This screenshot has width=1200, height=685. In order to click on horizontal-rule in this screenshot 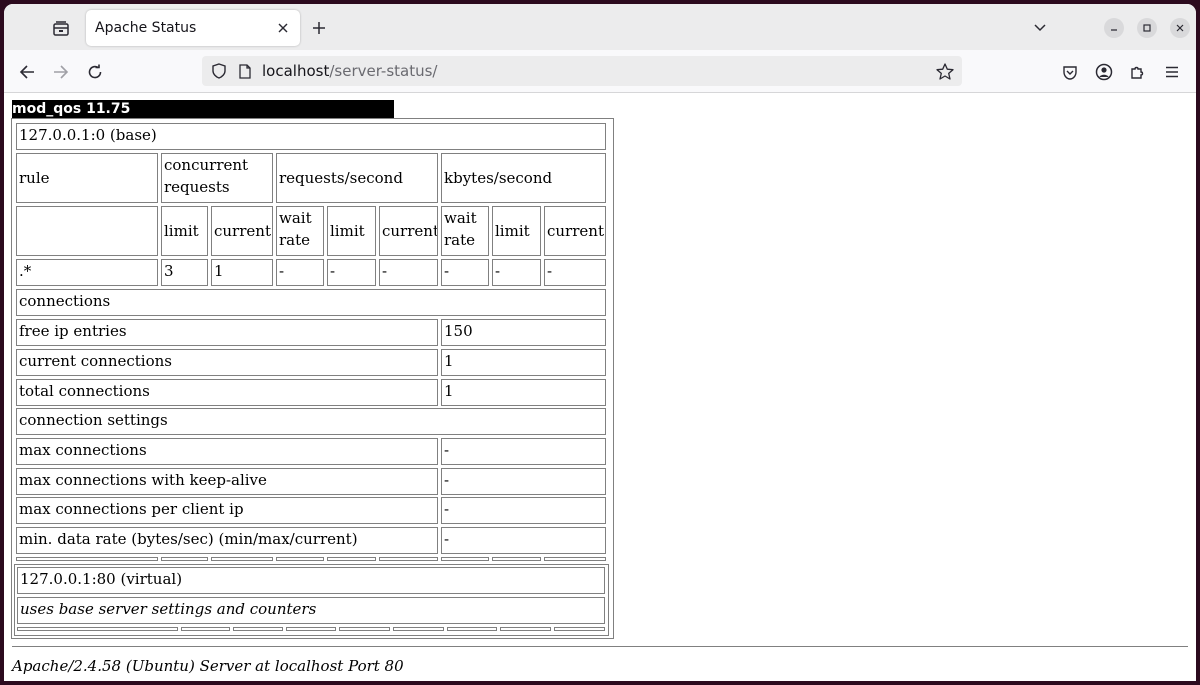, I will do `click(600, 646)`.